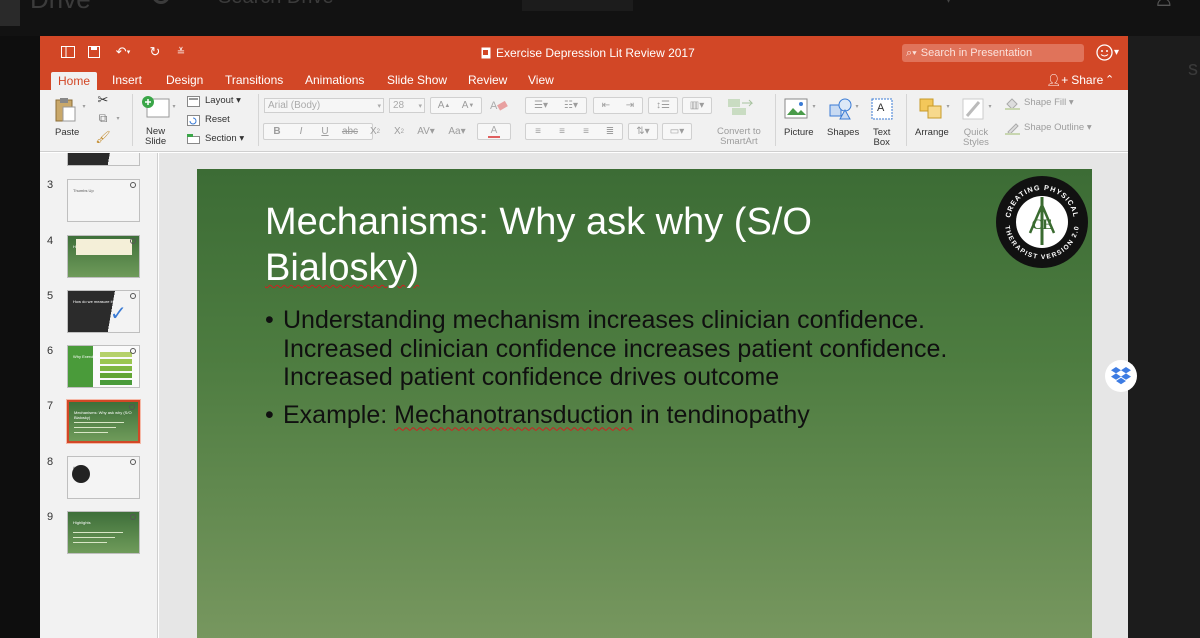  Describe the element at coordinates (350, 131) in the screenshot. I see `strikethrough-icon: abc` at that location.